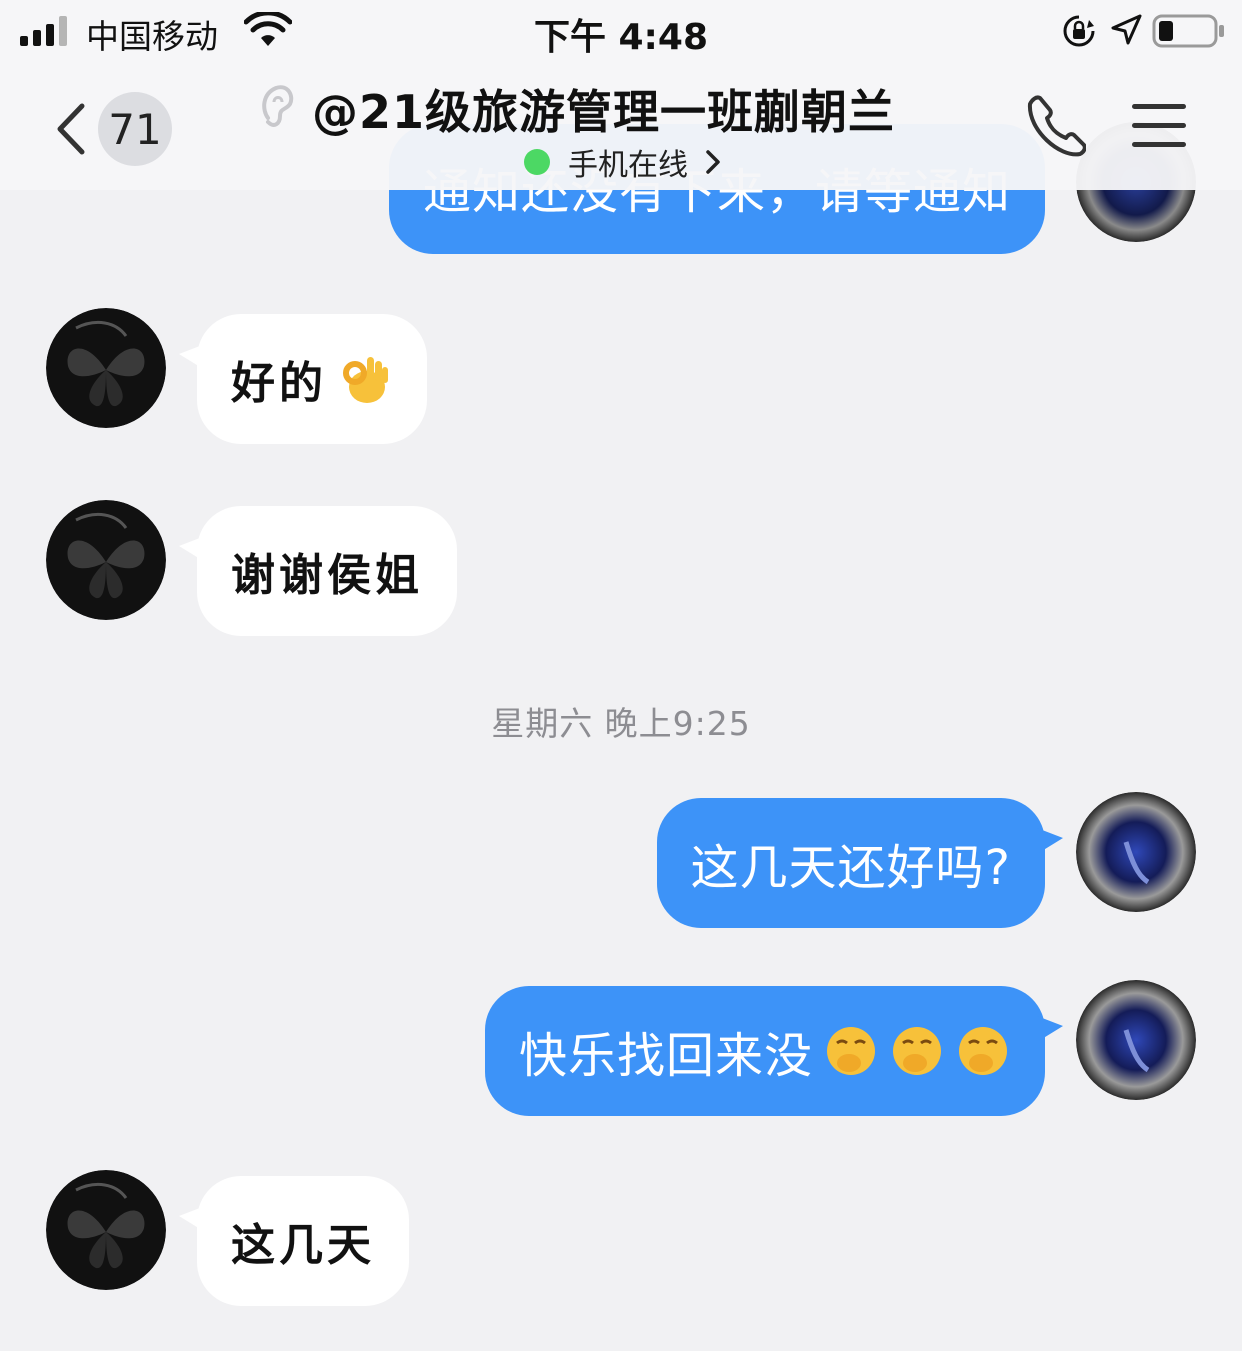  Describe the element at coordinates (303, 1245) in the screenshot. I see `message-text: 这几天` at that location.